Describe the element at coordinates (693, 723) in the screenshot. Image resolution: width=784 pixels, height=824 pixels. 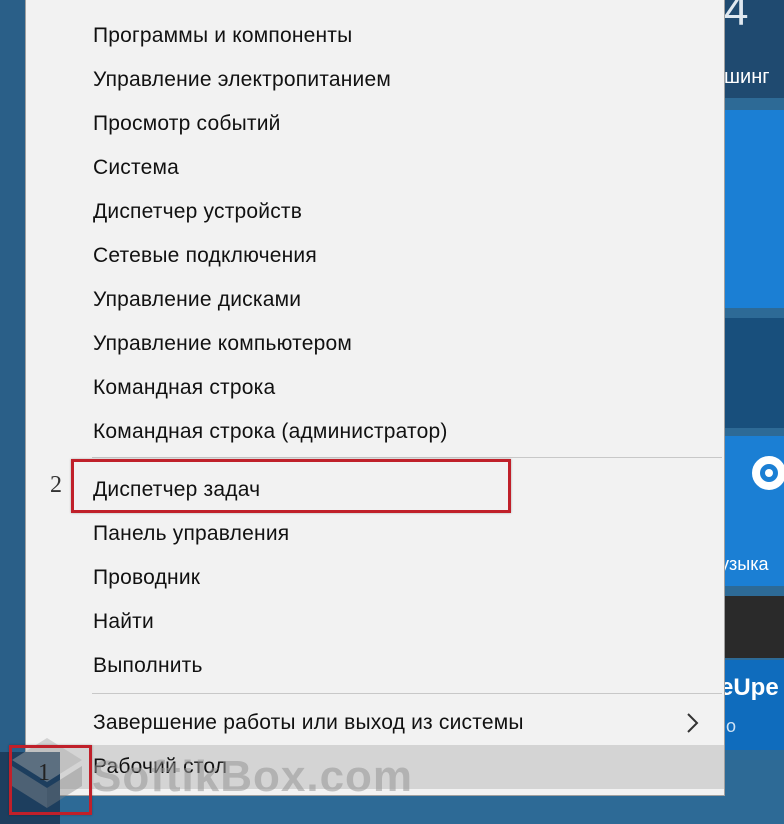
I see `chevron-right-icon` at that location.